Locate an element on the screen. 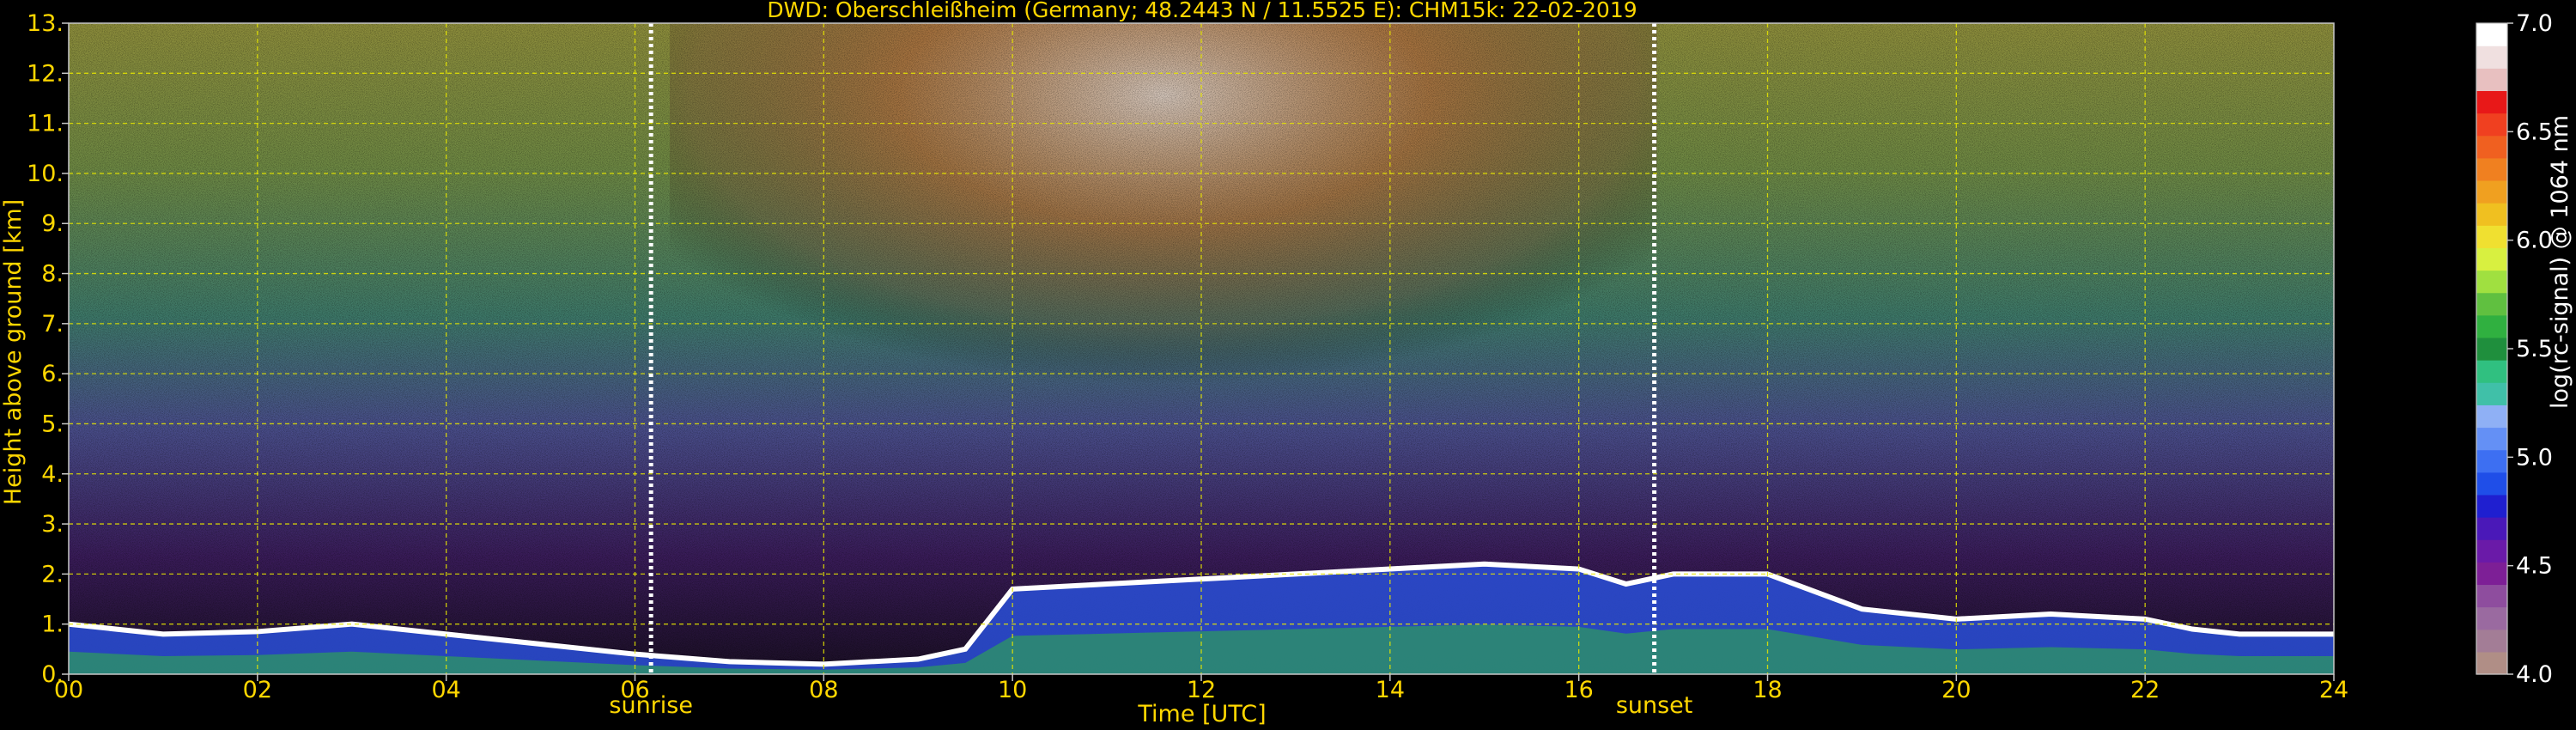  y-tick-label: 7. is located at coordinates (52, 324).